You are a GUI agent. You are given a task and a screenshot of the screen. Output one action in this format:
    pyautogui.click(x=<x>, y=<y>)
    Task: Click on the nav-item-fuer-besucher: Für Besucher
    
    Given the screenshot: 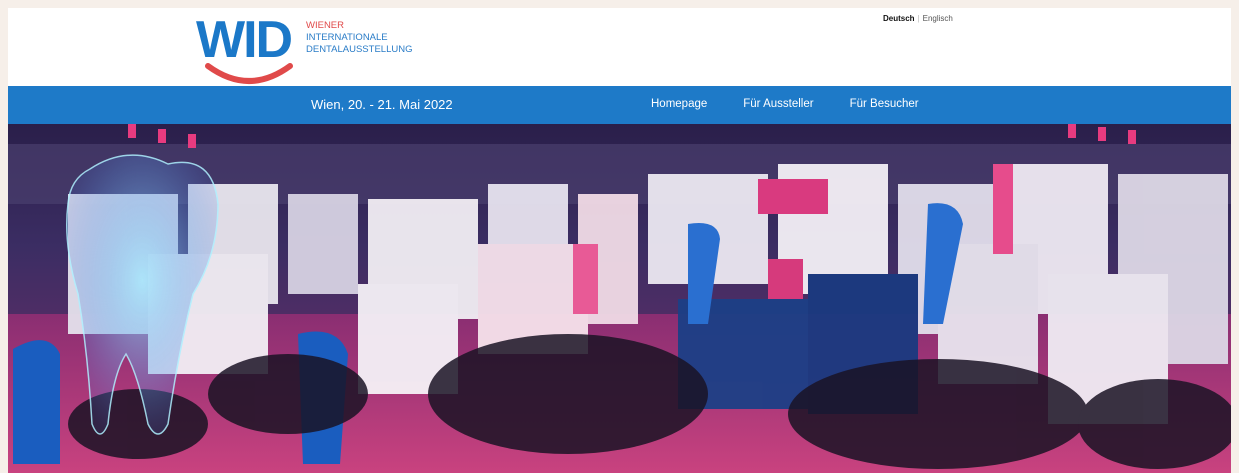 What is the action you would take?
    pyautogui.click(x=884, y=104)
    